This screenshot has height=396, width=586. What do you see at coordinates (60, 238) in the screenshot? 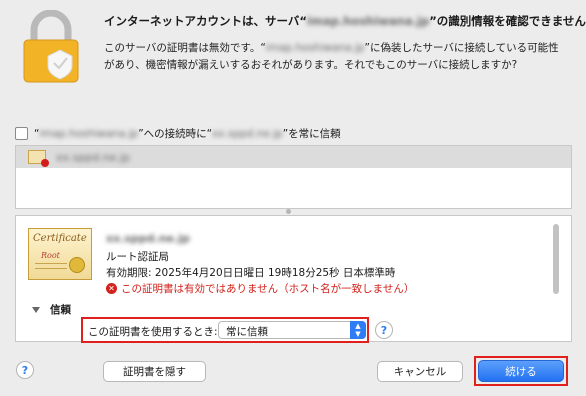
I see `certificate-icon-script: Certificate` at bounding box center [60, 238].